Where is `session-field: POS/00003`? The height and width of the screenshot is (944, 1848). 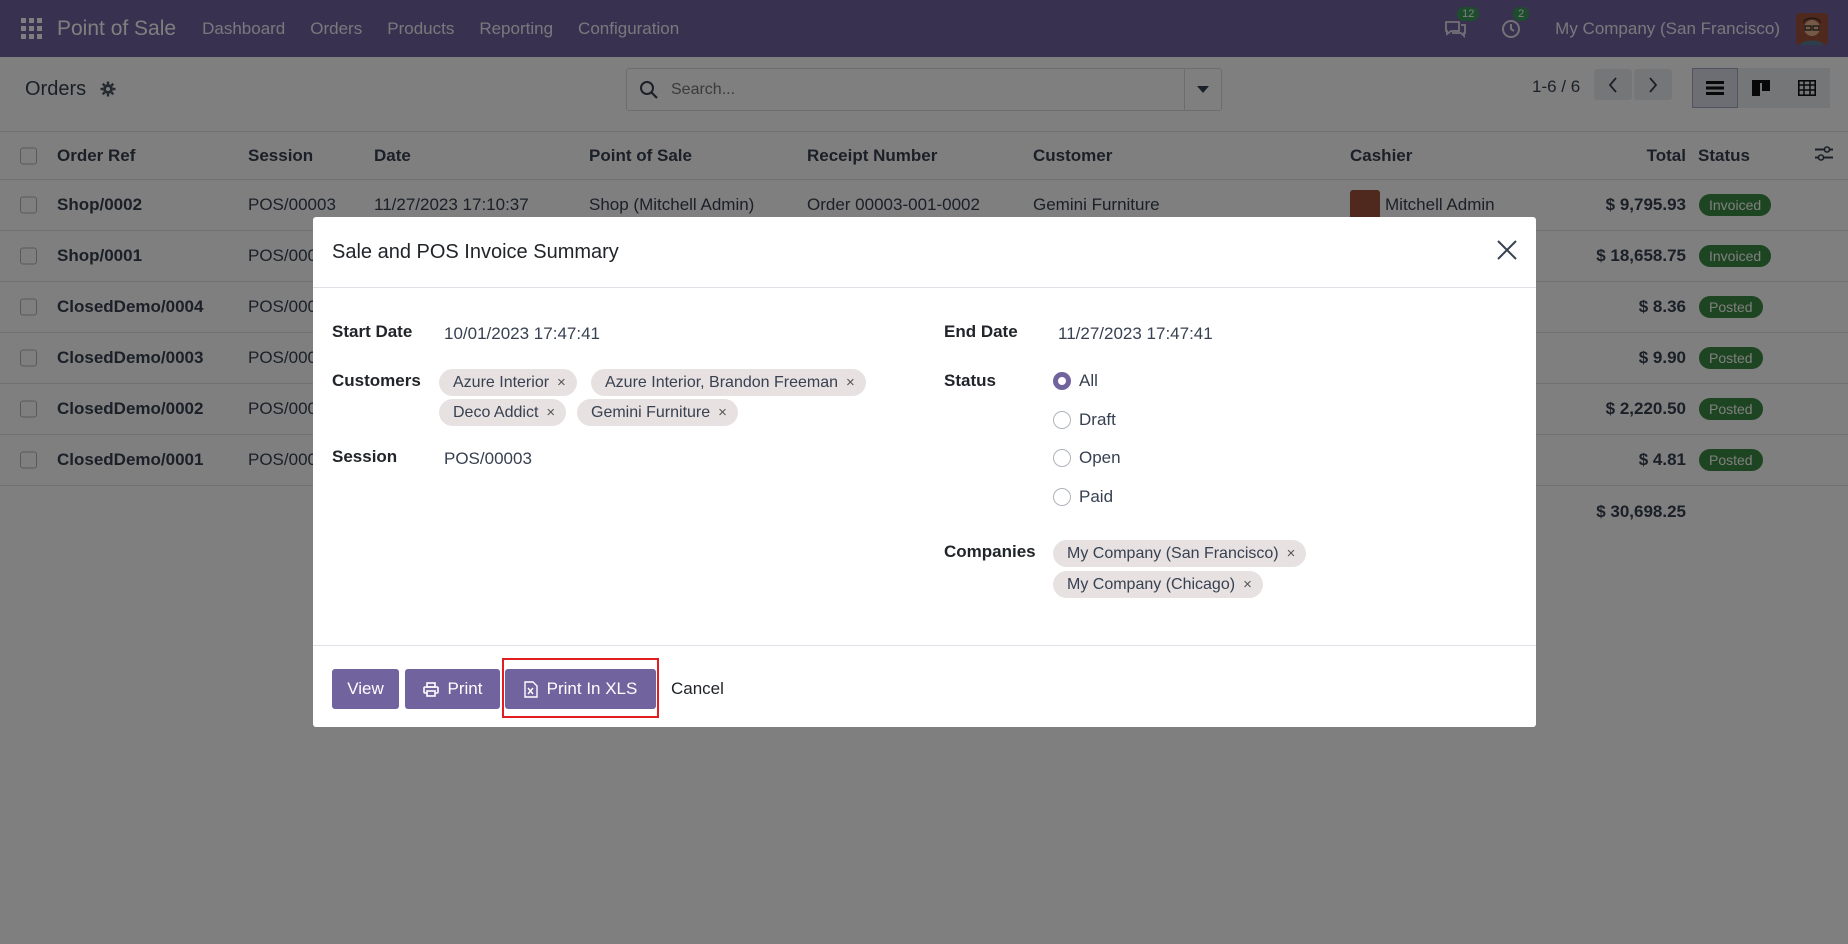
session-field: POS/00003 is located at coordinates (488, 459).